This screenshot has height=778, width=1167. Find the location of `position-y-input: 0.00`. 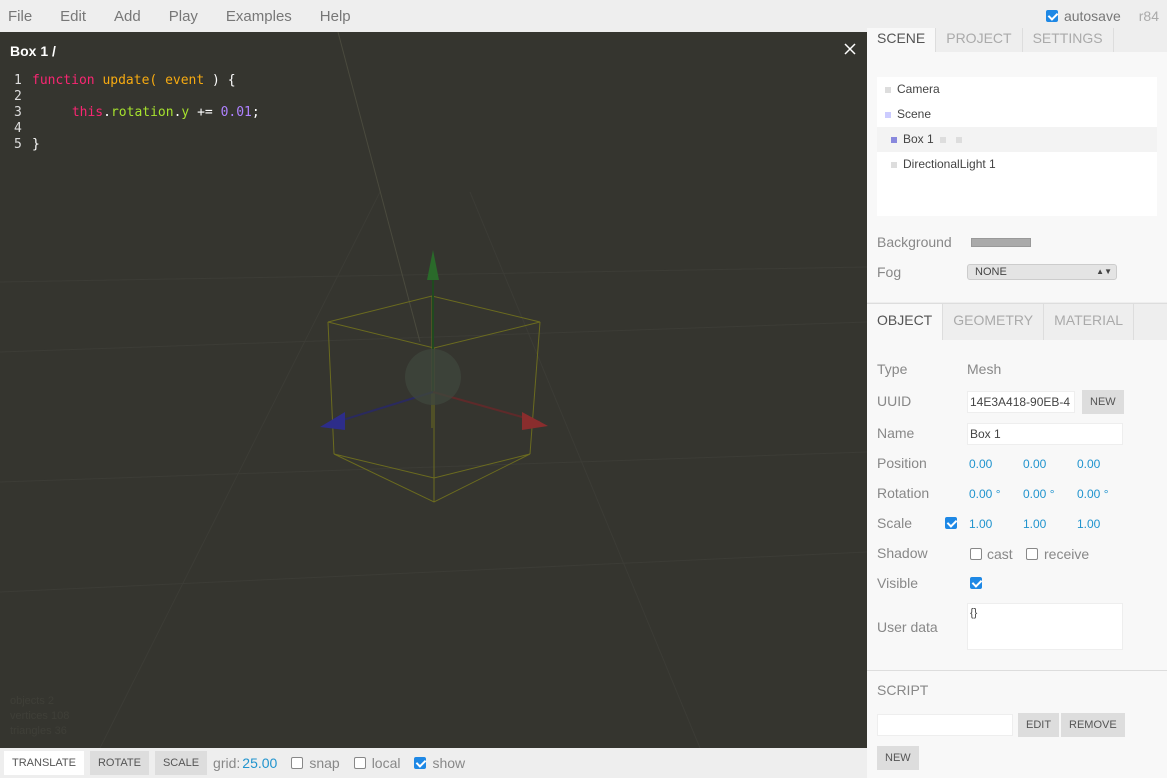

position-y-input: 0.00 is located at coordinates (1034, 464).